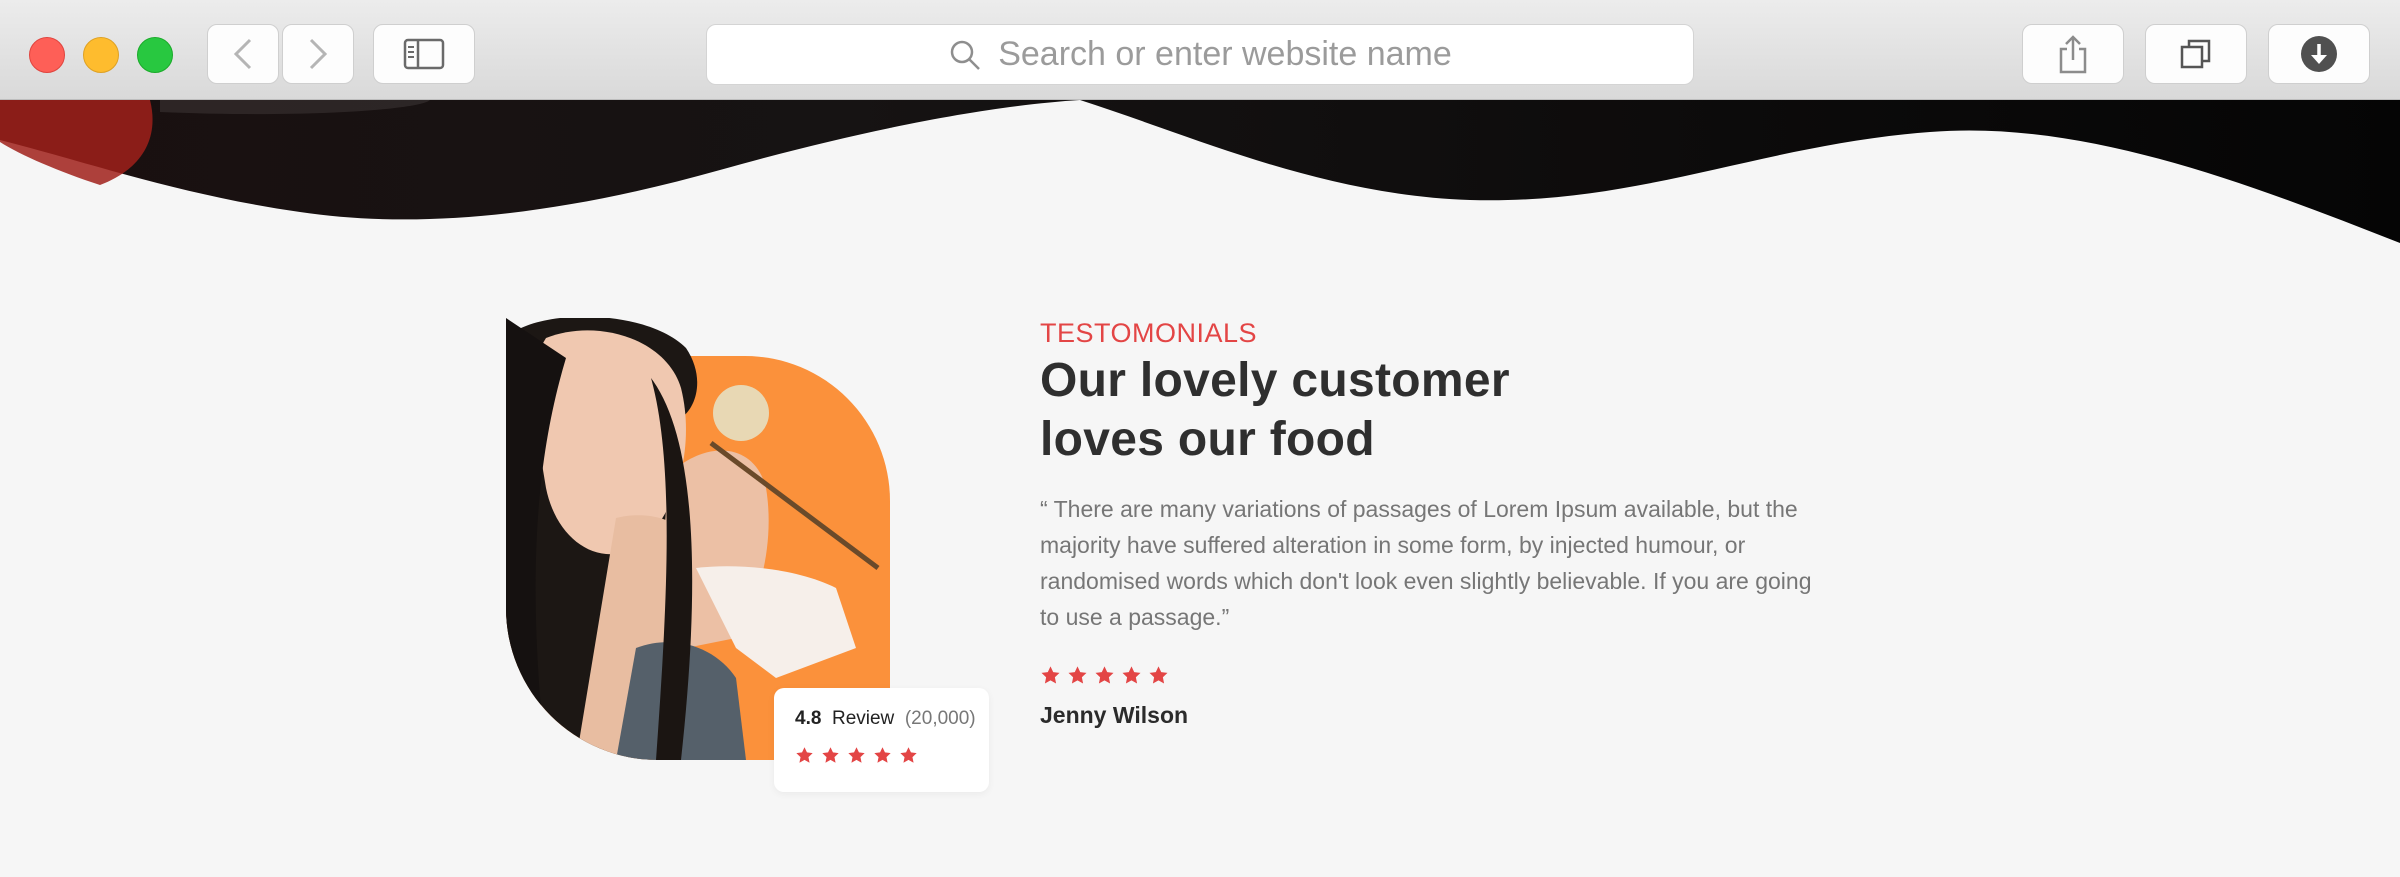 This screenshot has height=877, width=2400. Describe the element at coordinates (940, 718) in the screenshot. I see `review-count: (20,000)` at that location.